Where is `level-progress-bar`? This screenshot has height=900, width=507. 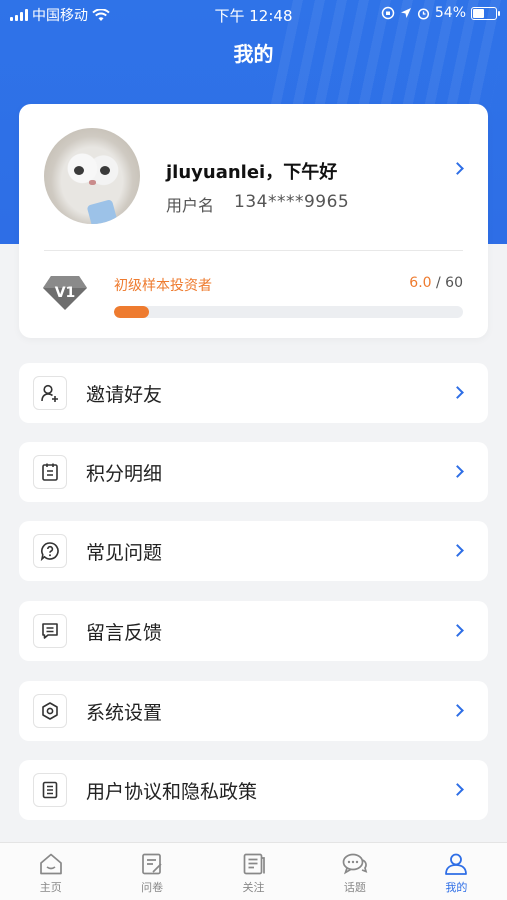 level-progress-bar is located at coordinates (288, 312).